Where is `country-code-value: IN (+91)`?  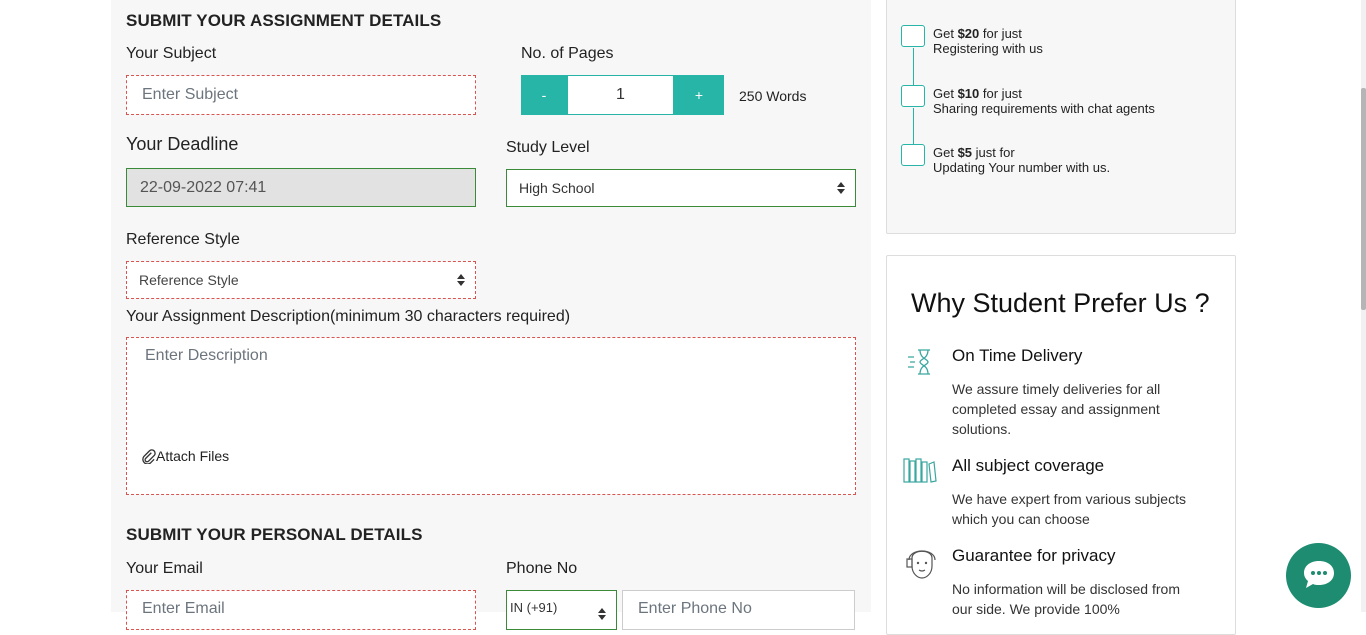
country-code-value: IN (+91) is located at coordinates (534, 607).